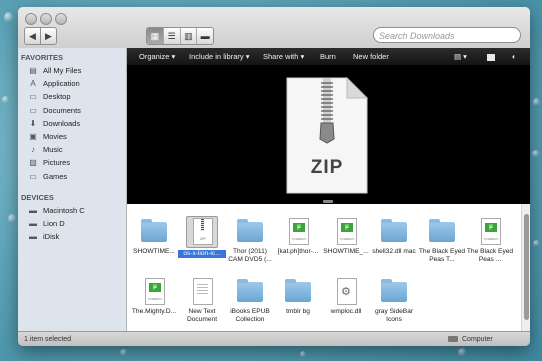  Describe the element at coordinates (37, 197) in the screenshot. I see `sidebar-heading-devices: DEVICES` at that location.